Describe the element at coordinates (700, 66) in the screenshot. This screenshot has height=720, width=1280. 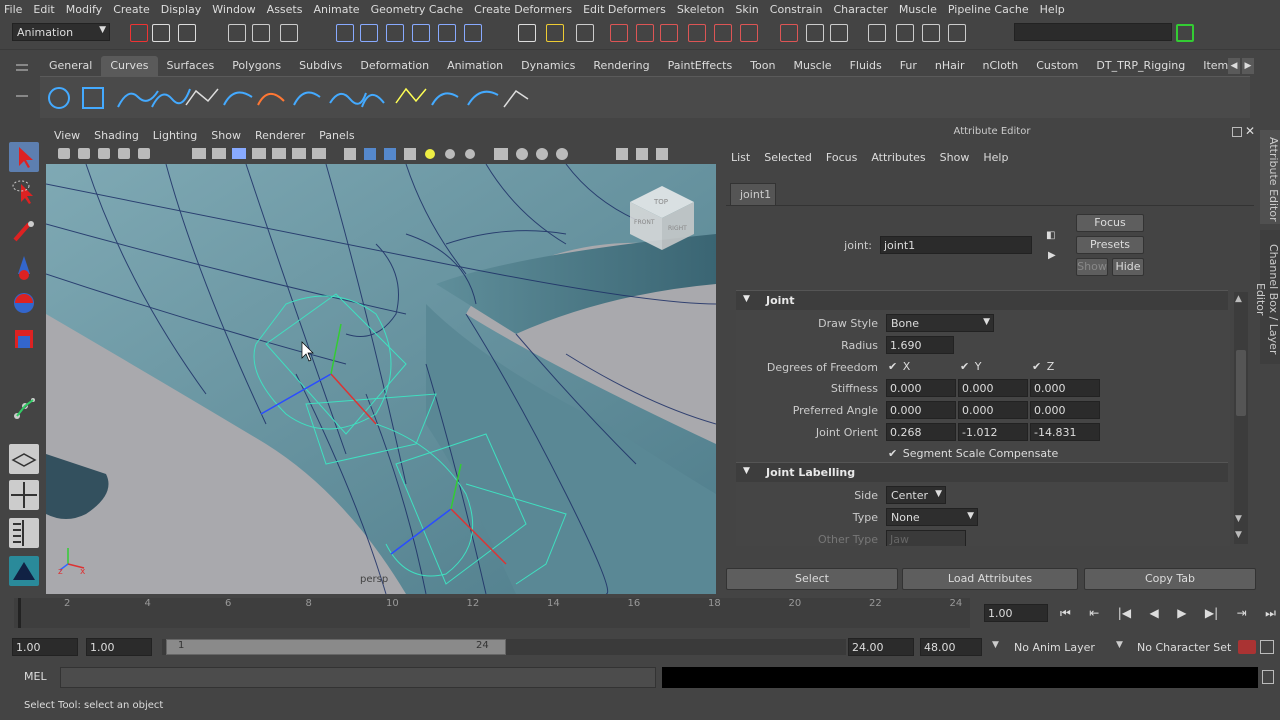
I see `shelf-tab-painteffects: PaintEffects` at that location.